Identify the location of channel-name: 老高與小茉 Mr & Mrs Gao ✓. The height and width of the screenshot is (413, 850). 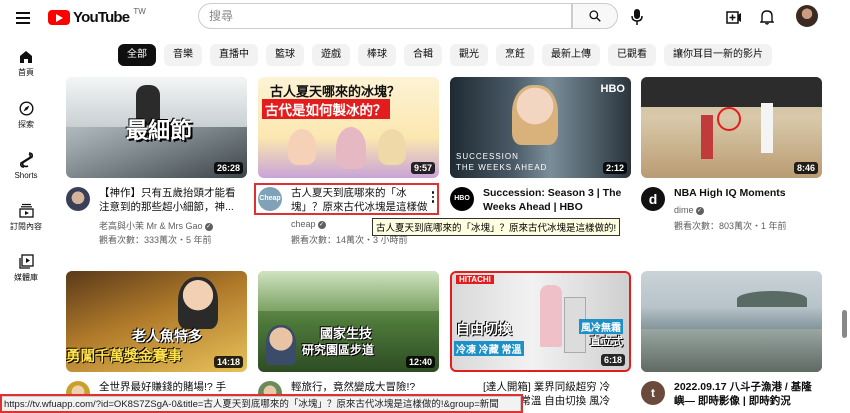
(156, 225).